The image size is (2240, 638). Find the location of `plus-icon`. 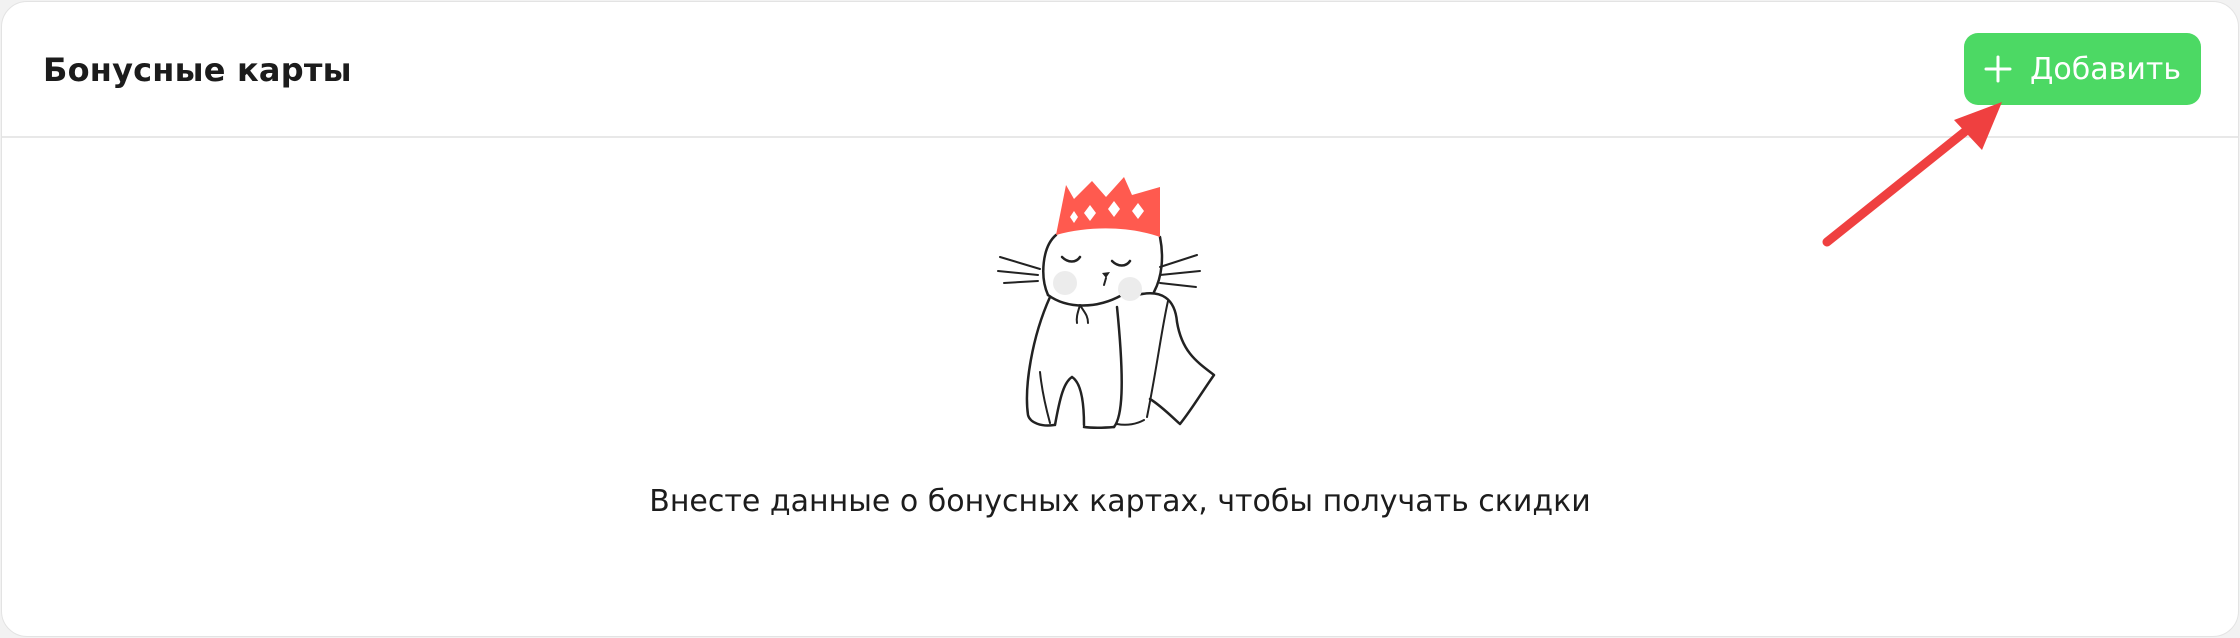

plus-icon is located at coordinates (1998, 69).